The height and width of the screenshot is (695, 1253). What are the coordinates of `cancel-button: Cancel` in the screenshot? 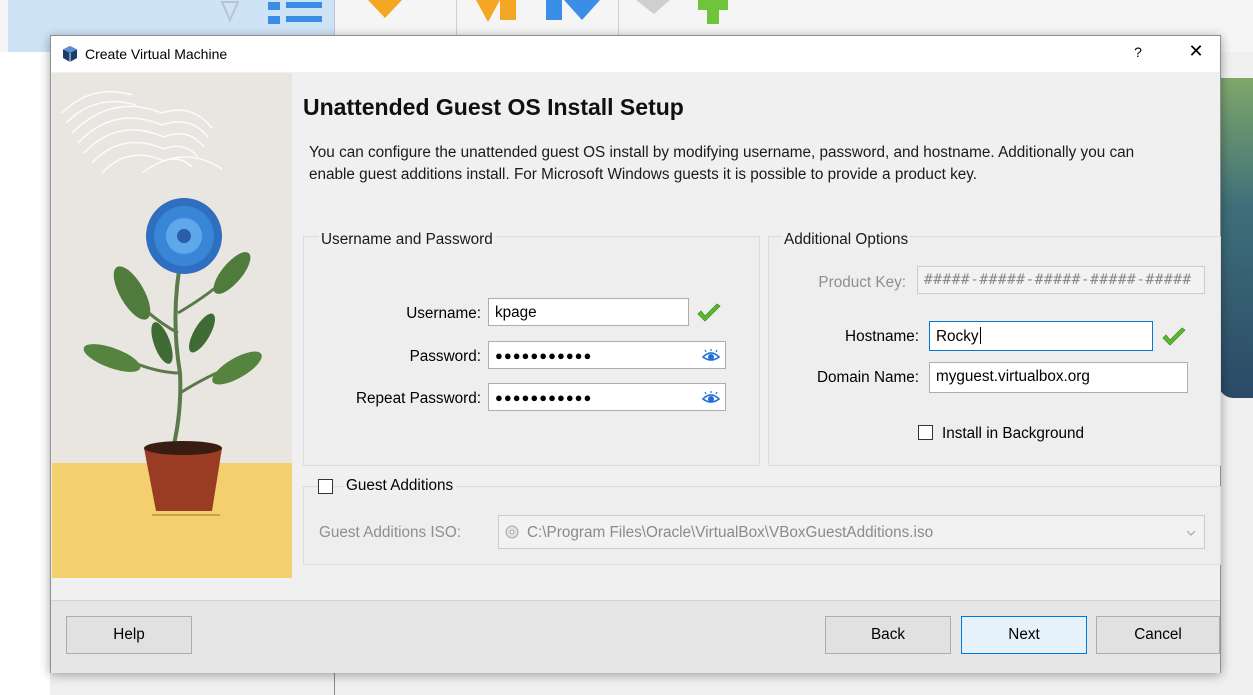 It's located at (1158, 635).